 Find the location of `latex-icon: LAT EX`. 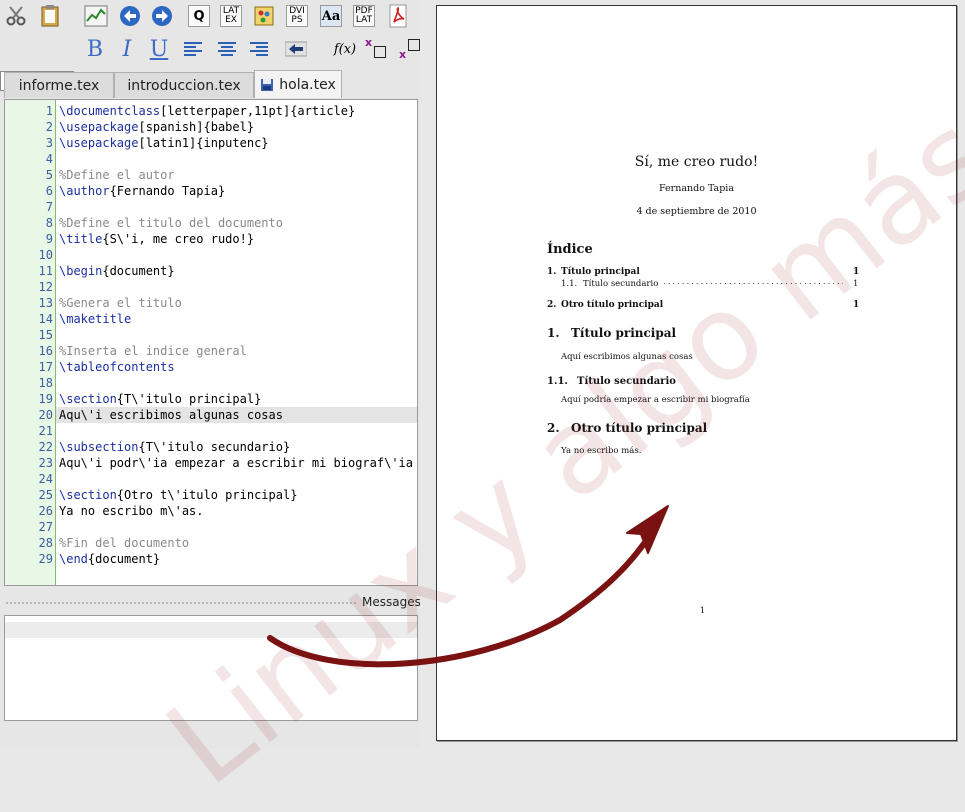

latex-icon: LAT EX is located at coordinates (231, 16).